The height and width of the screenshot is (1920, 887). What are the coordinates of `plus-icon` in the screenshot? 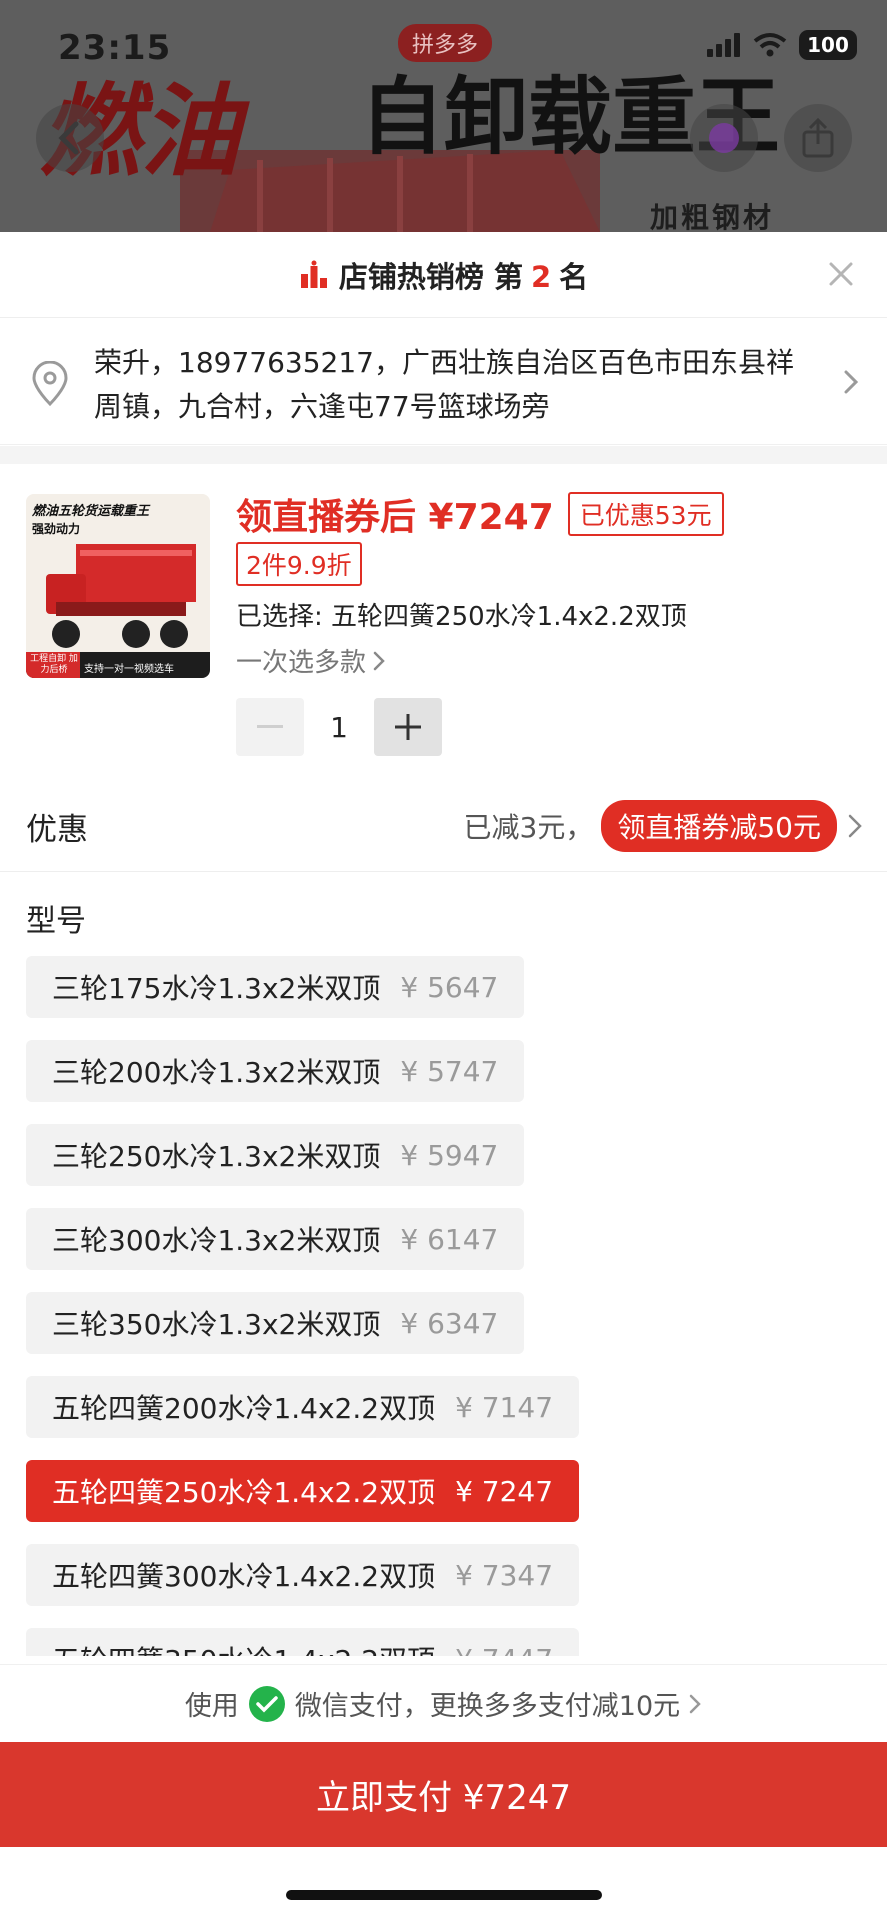 It's located at (408, 727).